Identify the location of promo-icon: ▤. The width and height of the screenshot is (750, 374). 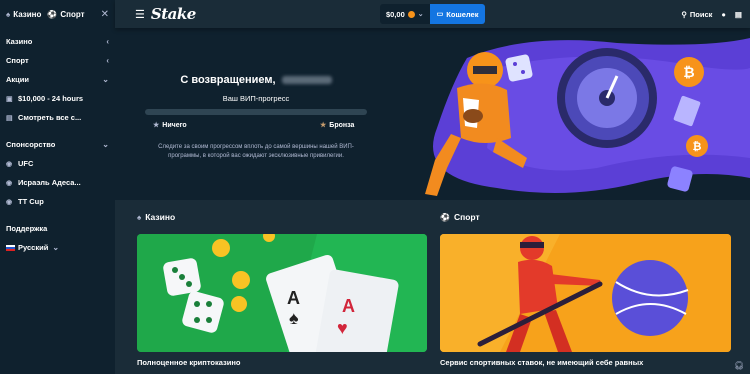
(9, 118).